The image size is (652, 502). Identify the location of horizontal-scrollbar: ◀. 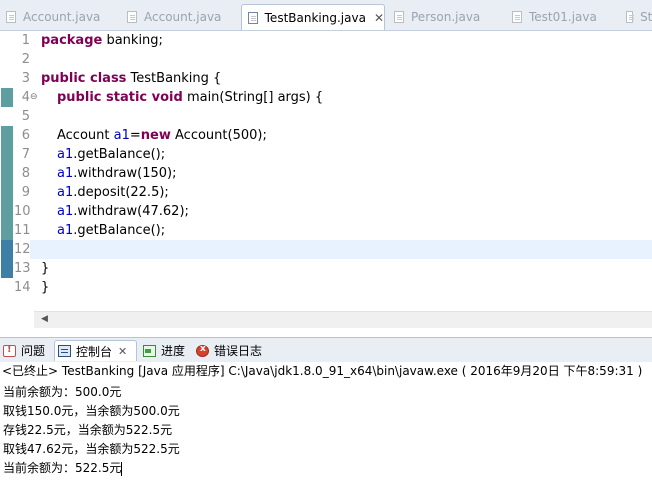
(343, 319).